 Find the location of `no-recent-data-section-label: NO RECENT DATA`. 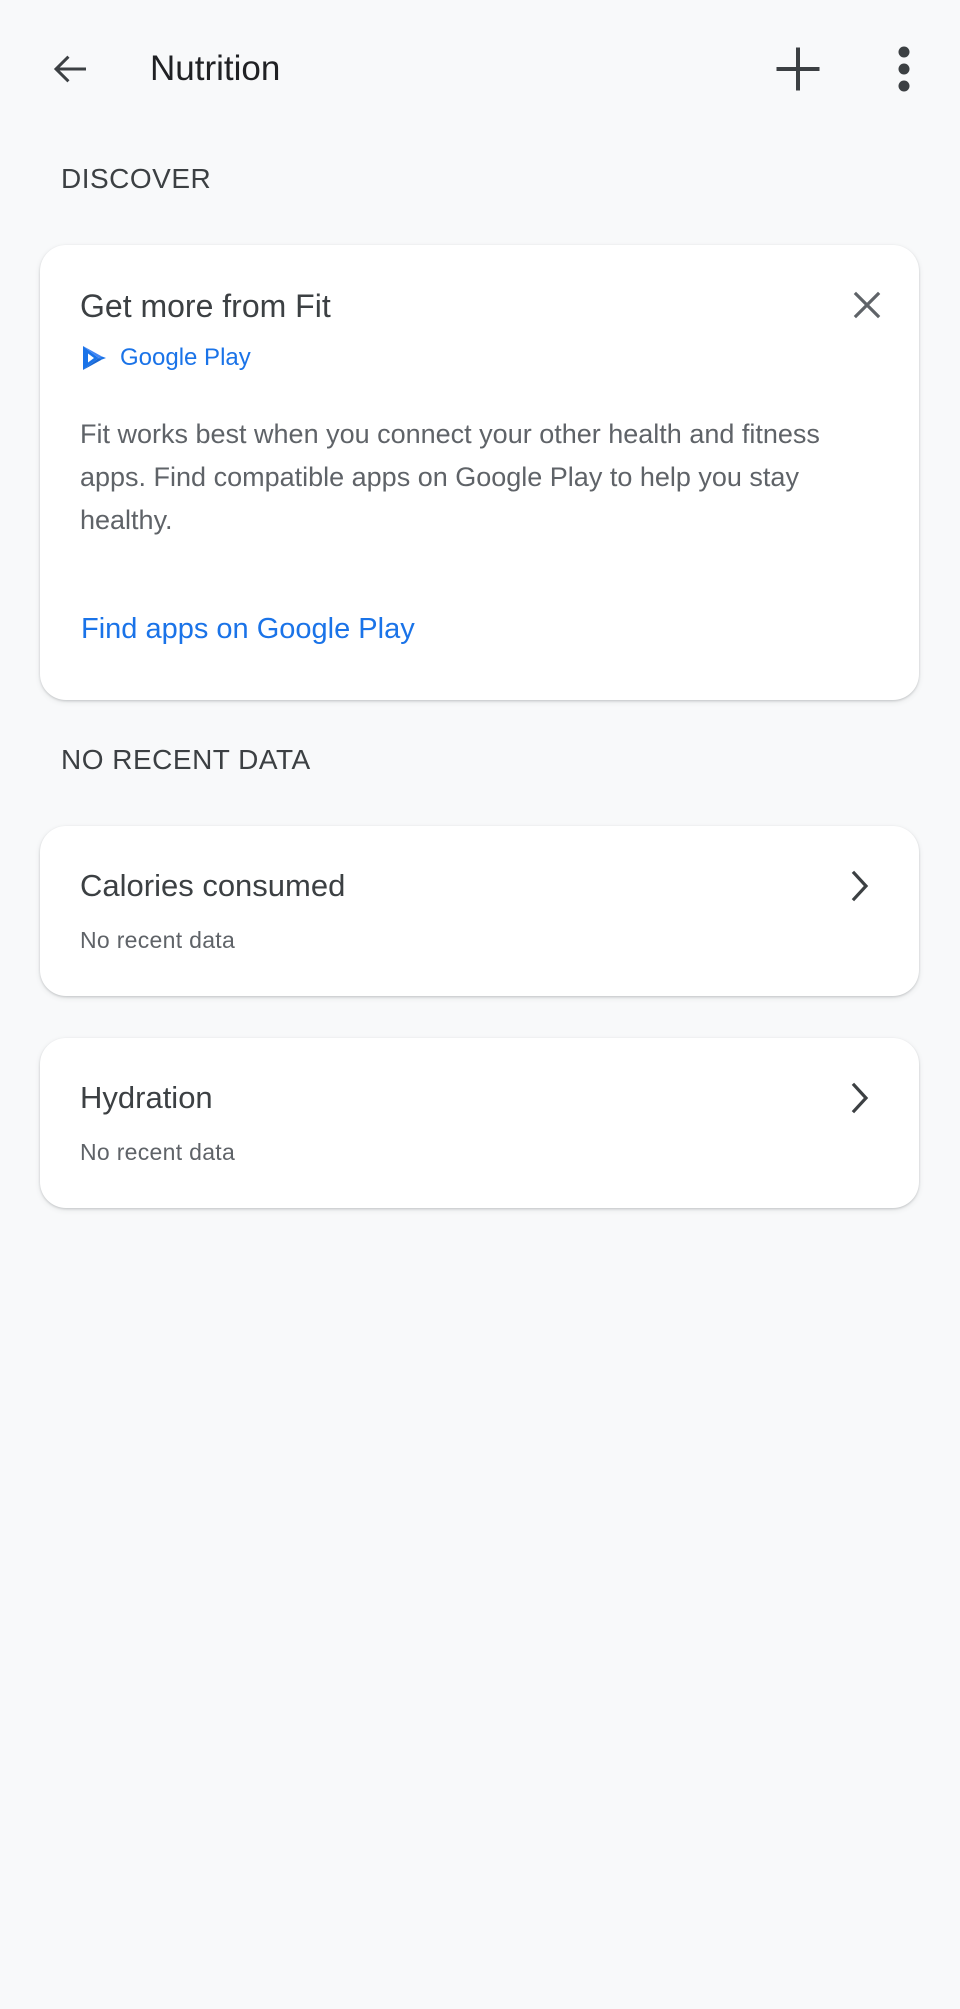

no-recent-data-section-label: NO RECENT DATA is located at coordinates (186, 759).